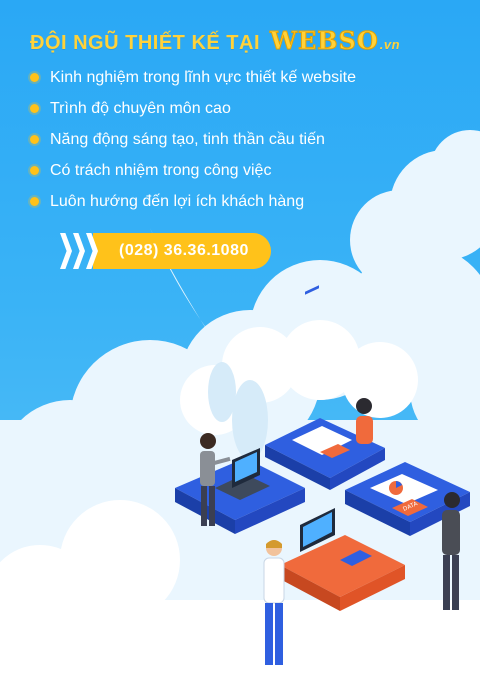 Image resolution: width=480 pixels, height=673 pixels. What do you see at coordinates (140, 108) in the screenshot?
I see `feature-text: Trình độ chuyên môn cao` at bounding box center [140, 108].